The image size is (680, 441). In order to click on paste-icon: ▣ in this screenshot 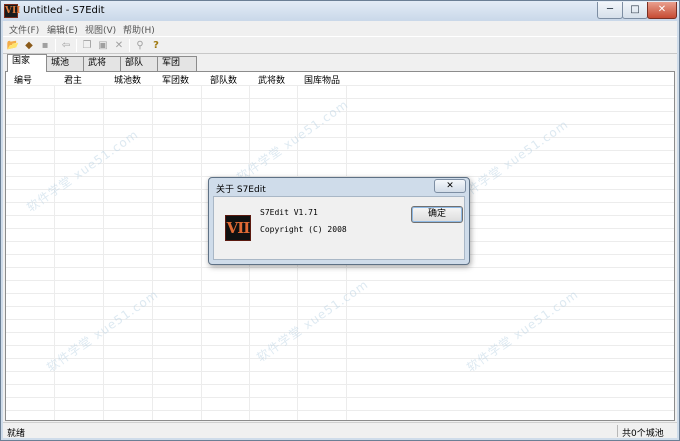, I will do `click(103, 45)`.